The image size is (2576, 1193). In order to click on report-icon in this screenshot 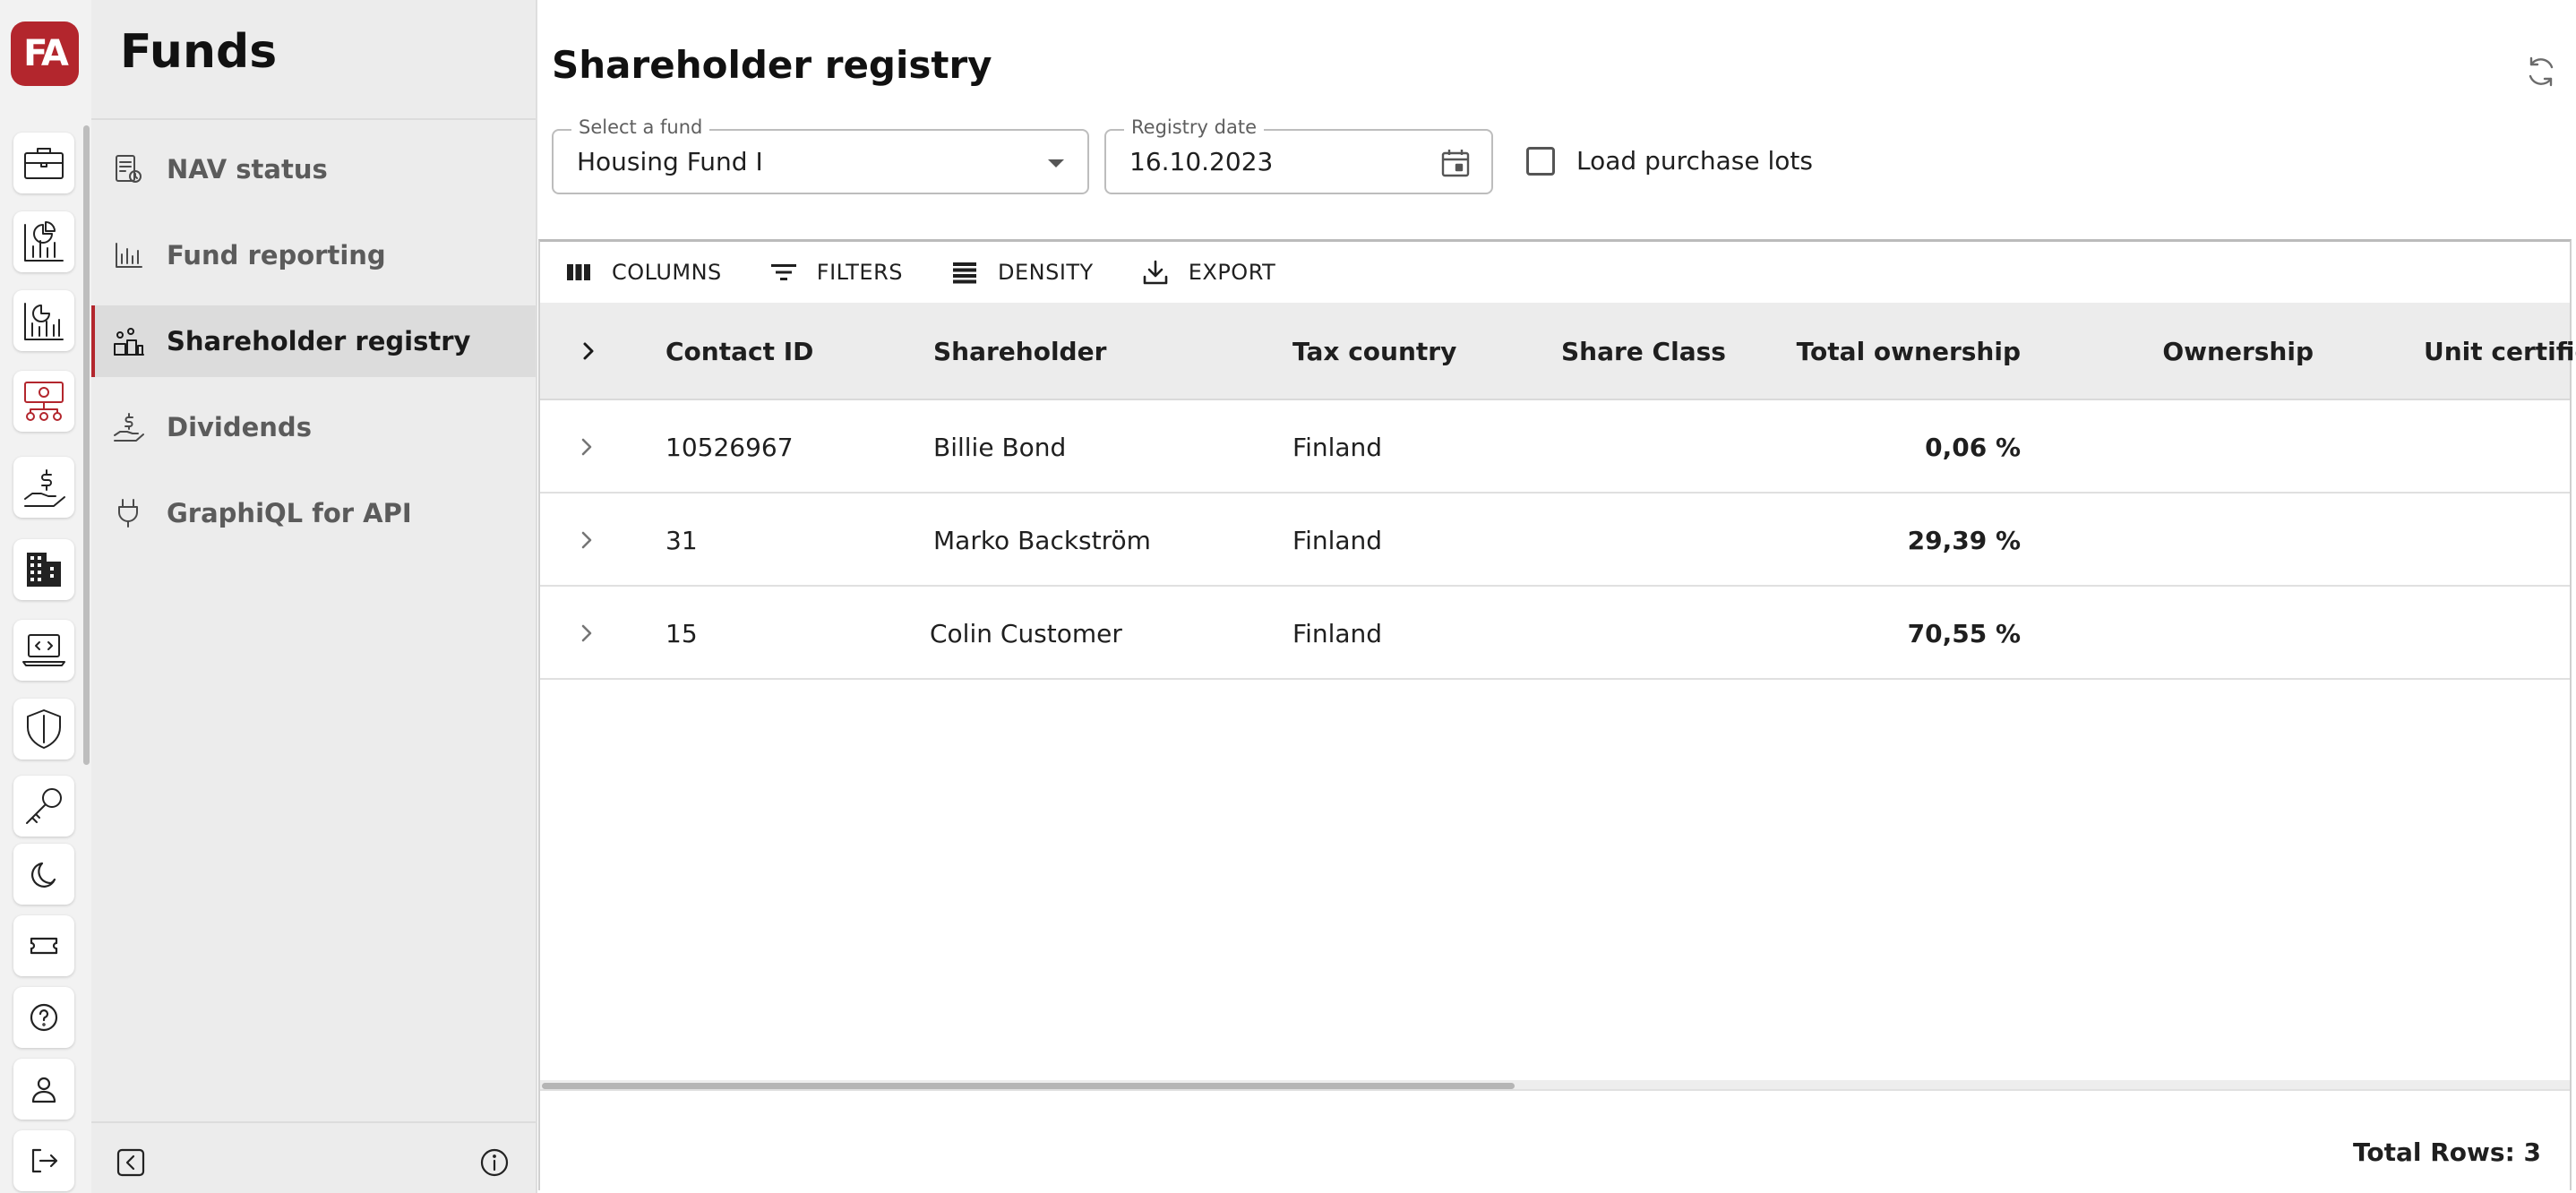, I will do `click(129, 169)`.